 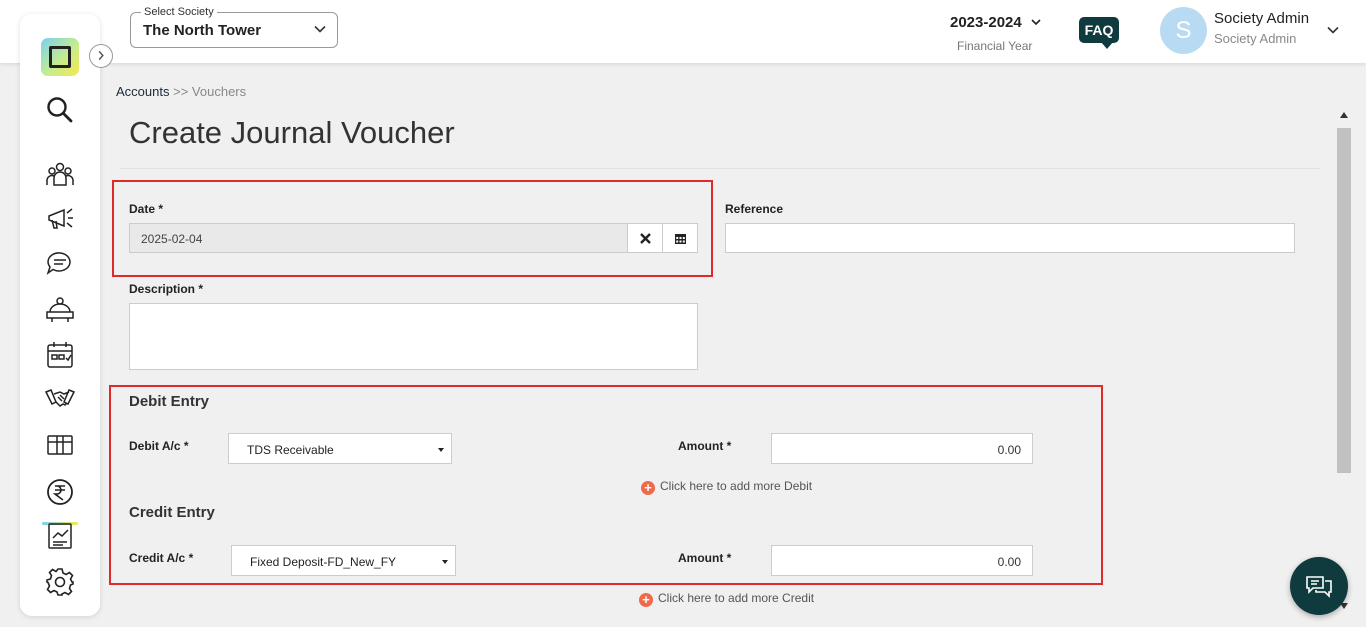 What do you see at coordinates (60, 310) in the screenshot?
I see `helpdesk-icon` at bounding box center [60, 310].